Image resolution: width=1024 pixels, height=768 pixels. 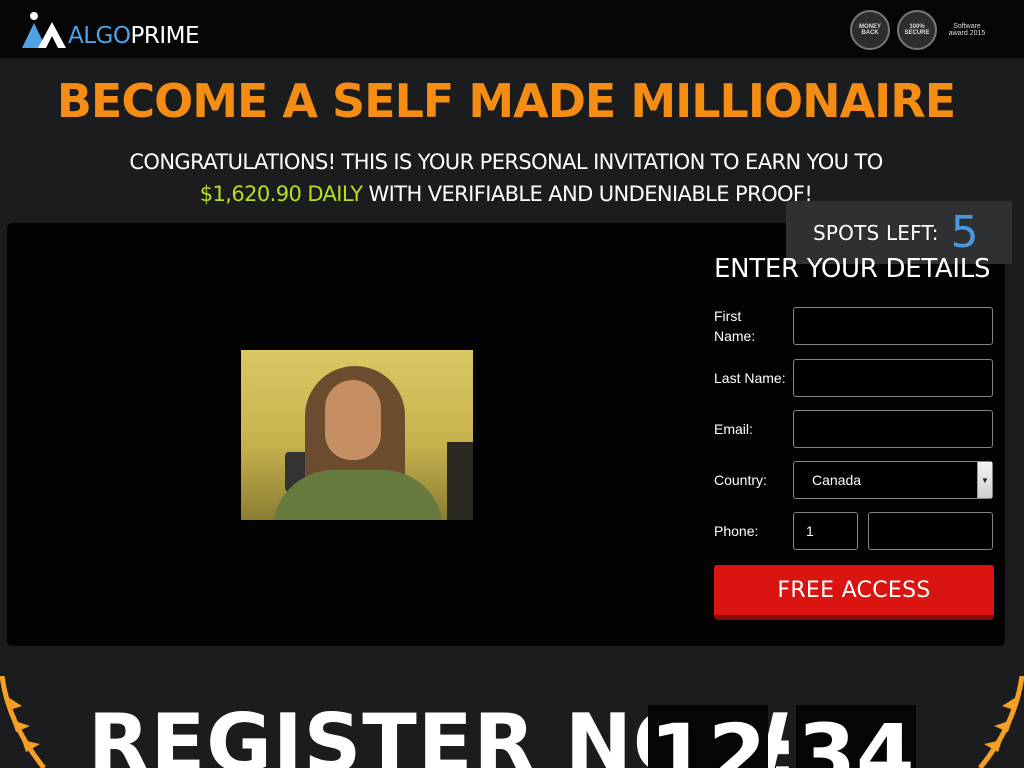 I want to click on country-label: Country:, so click(x=740, y=480).